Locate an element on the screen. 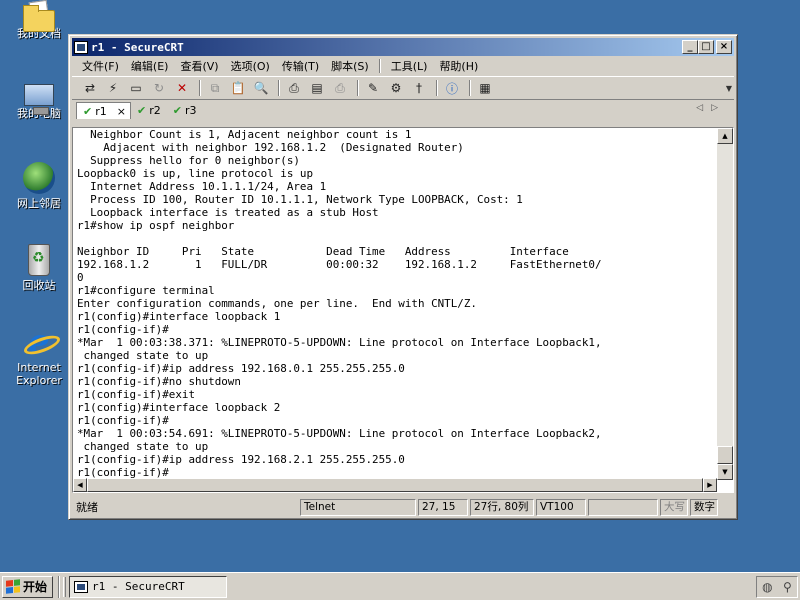 The width and height of the screenshot is (800, 600). tray-speaker-icon: ◍ is located at coordinates (767, 587).